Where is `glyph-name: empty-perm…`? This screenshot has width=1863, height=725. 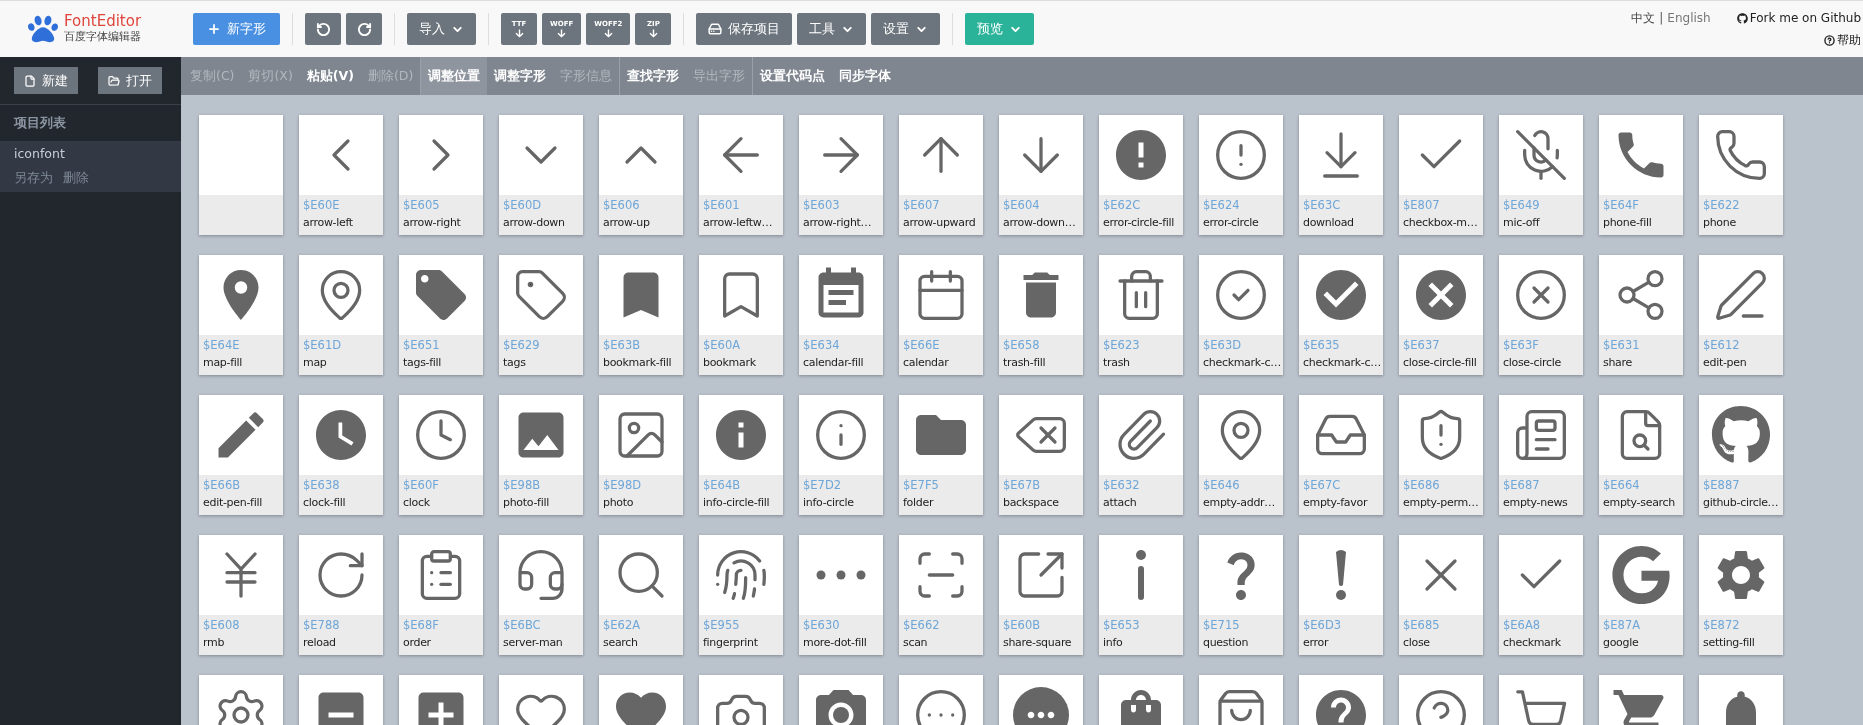 glyph-name: empty-perm… is located at coordinates (1441, 503).